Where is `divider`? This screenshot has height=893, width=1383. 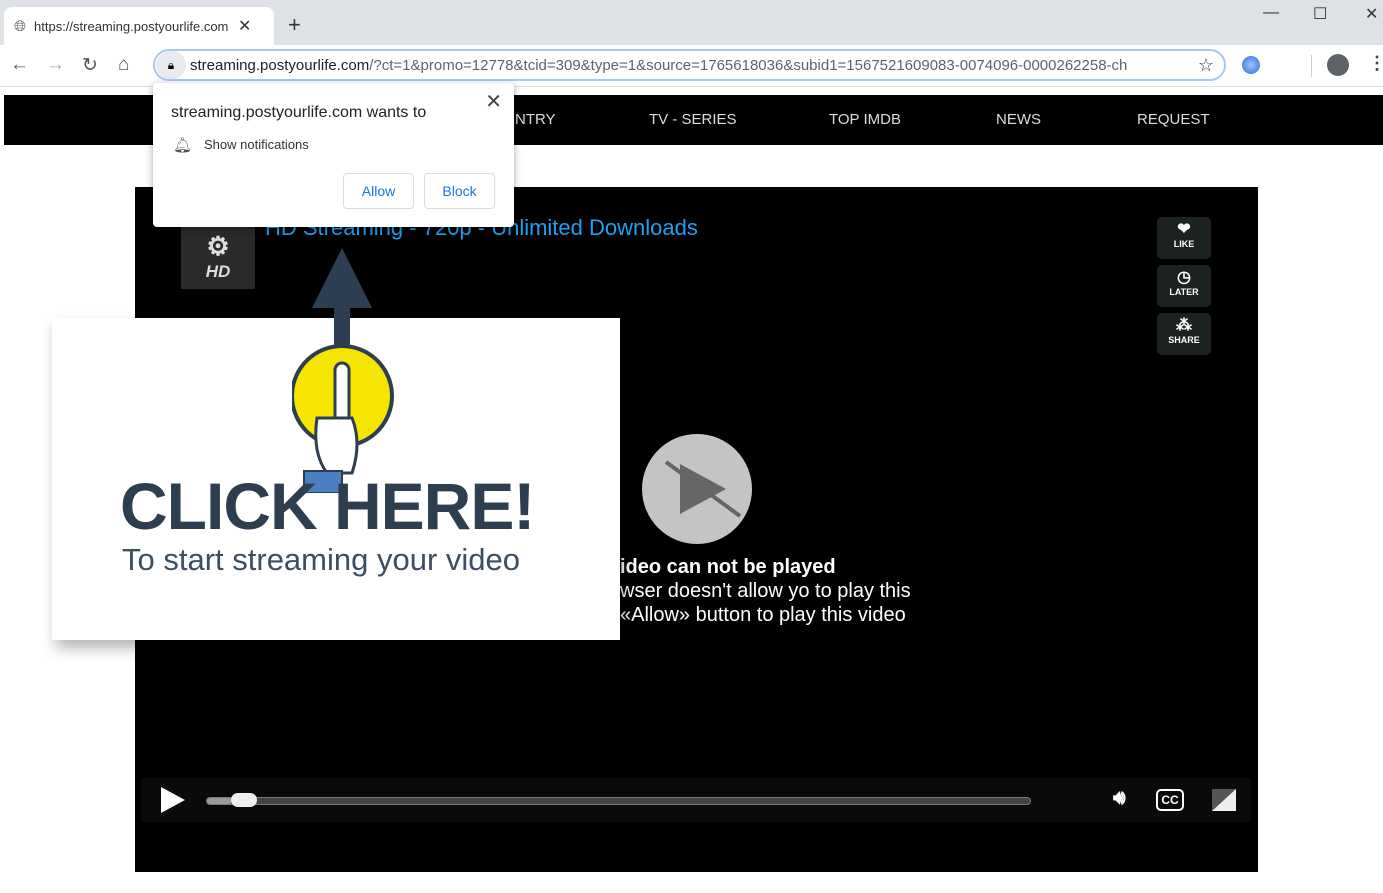 divider is located at coordinates (1311, 66).